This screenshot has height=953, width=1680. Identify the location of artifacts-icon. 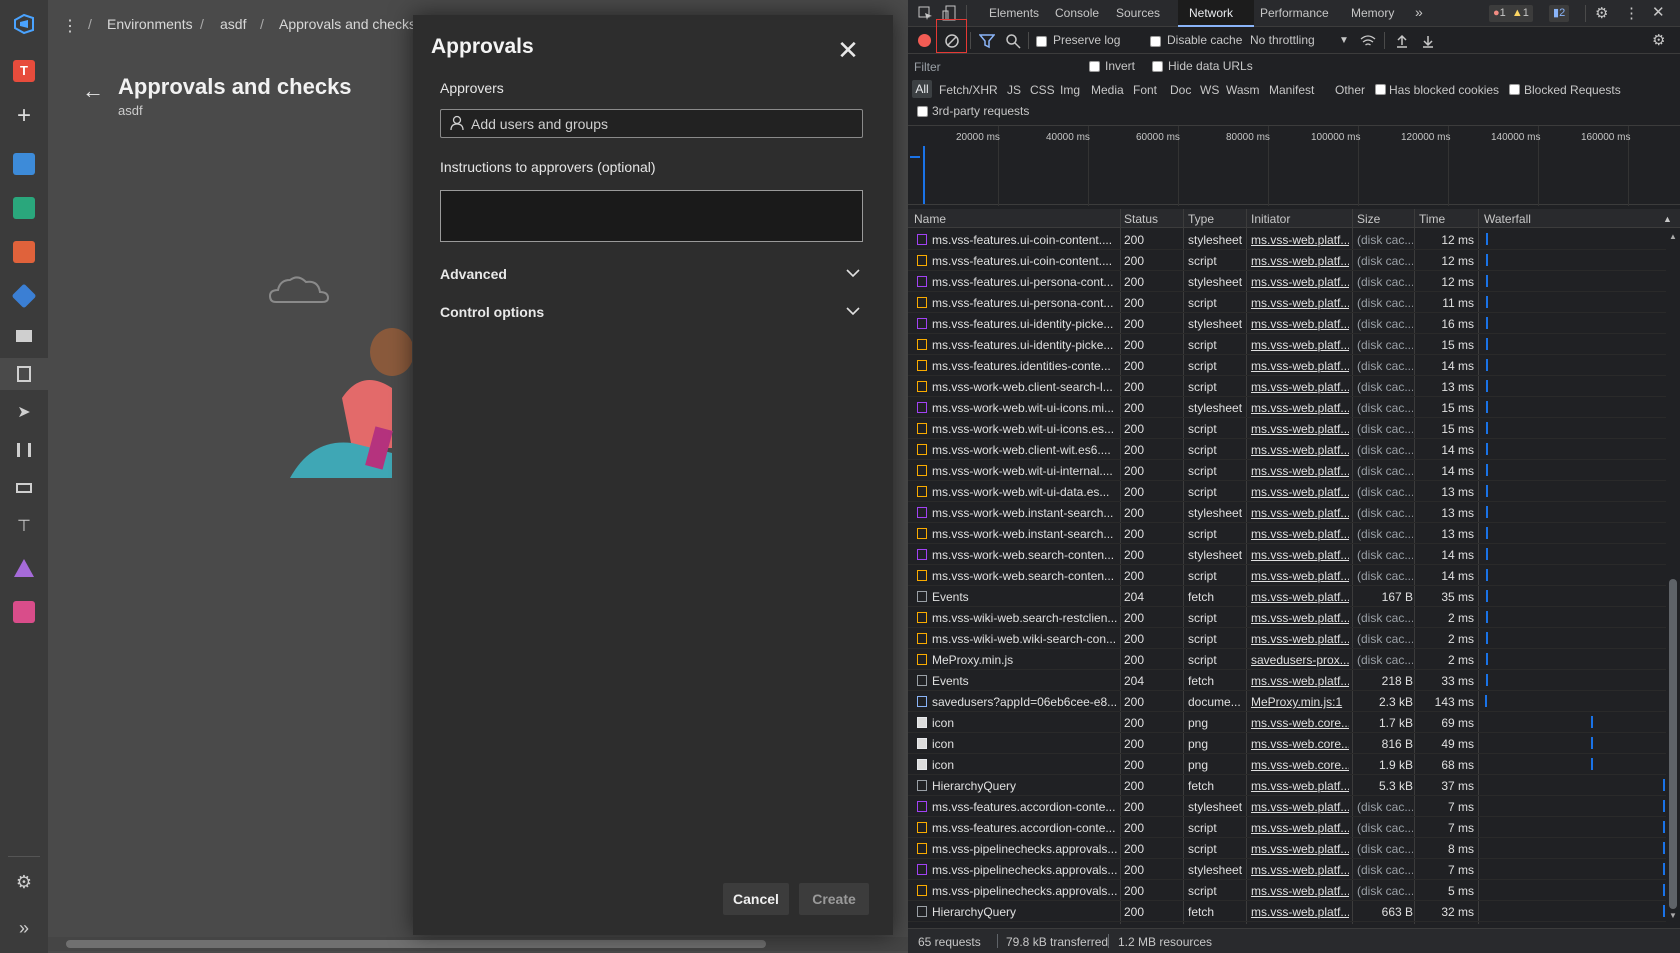
(24, 612).